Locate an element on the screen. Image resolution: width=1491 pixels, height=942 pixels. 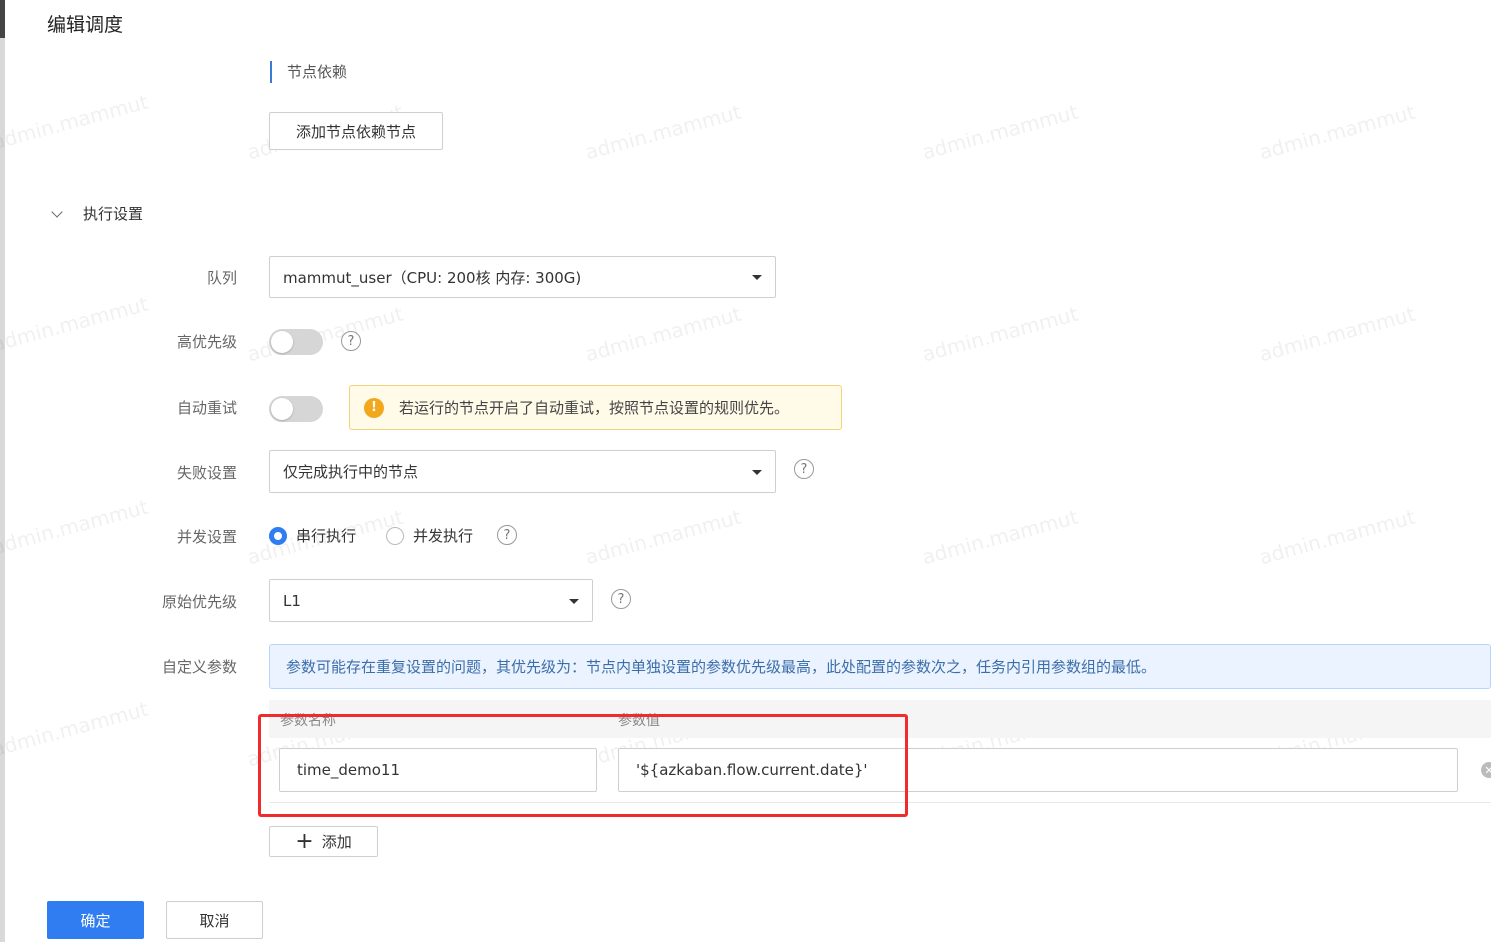
radio-parallel: 并发执行 is located at coordinates (429, 535).